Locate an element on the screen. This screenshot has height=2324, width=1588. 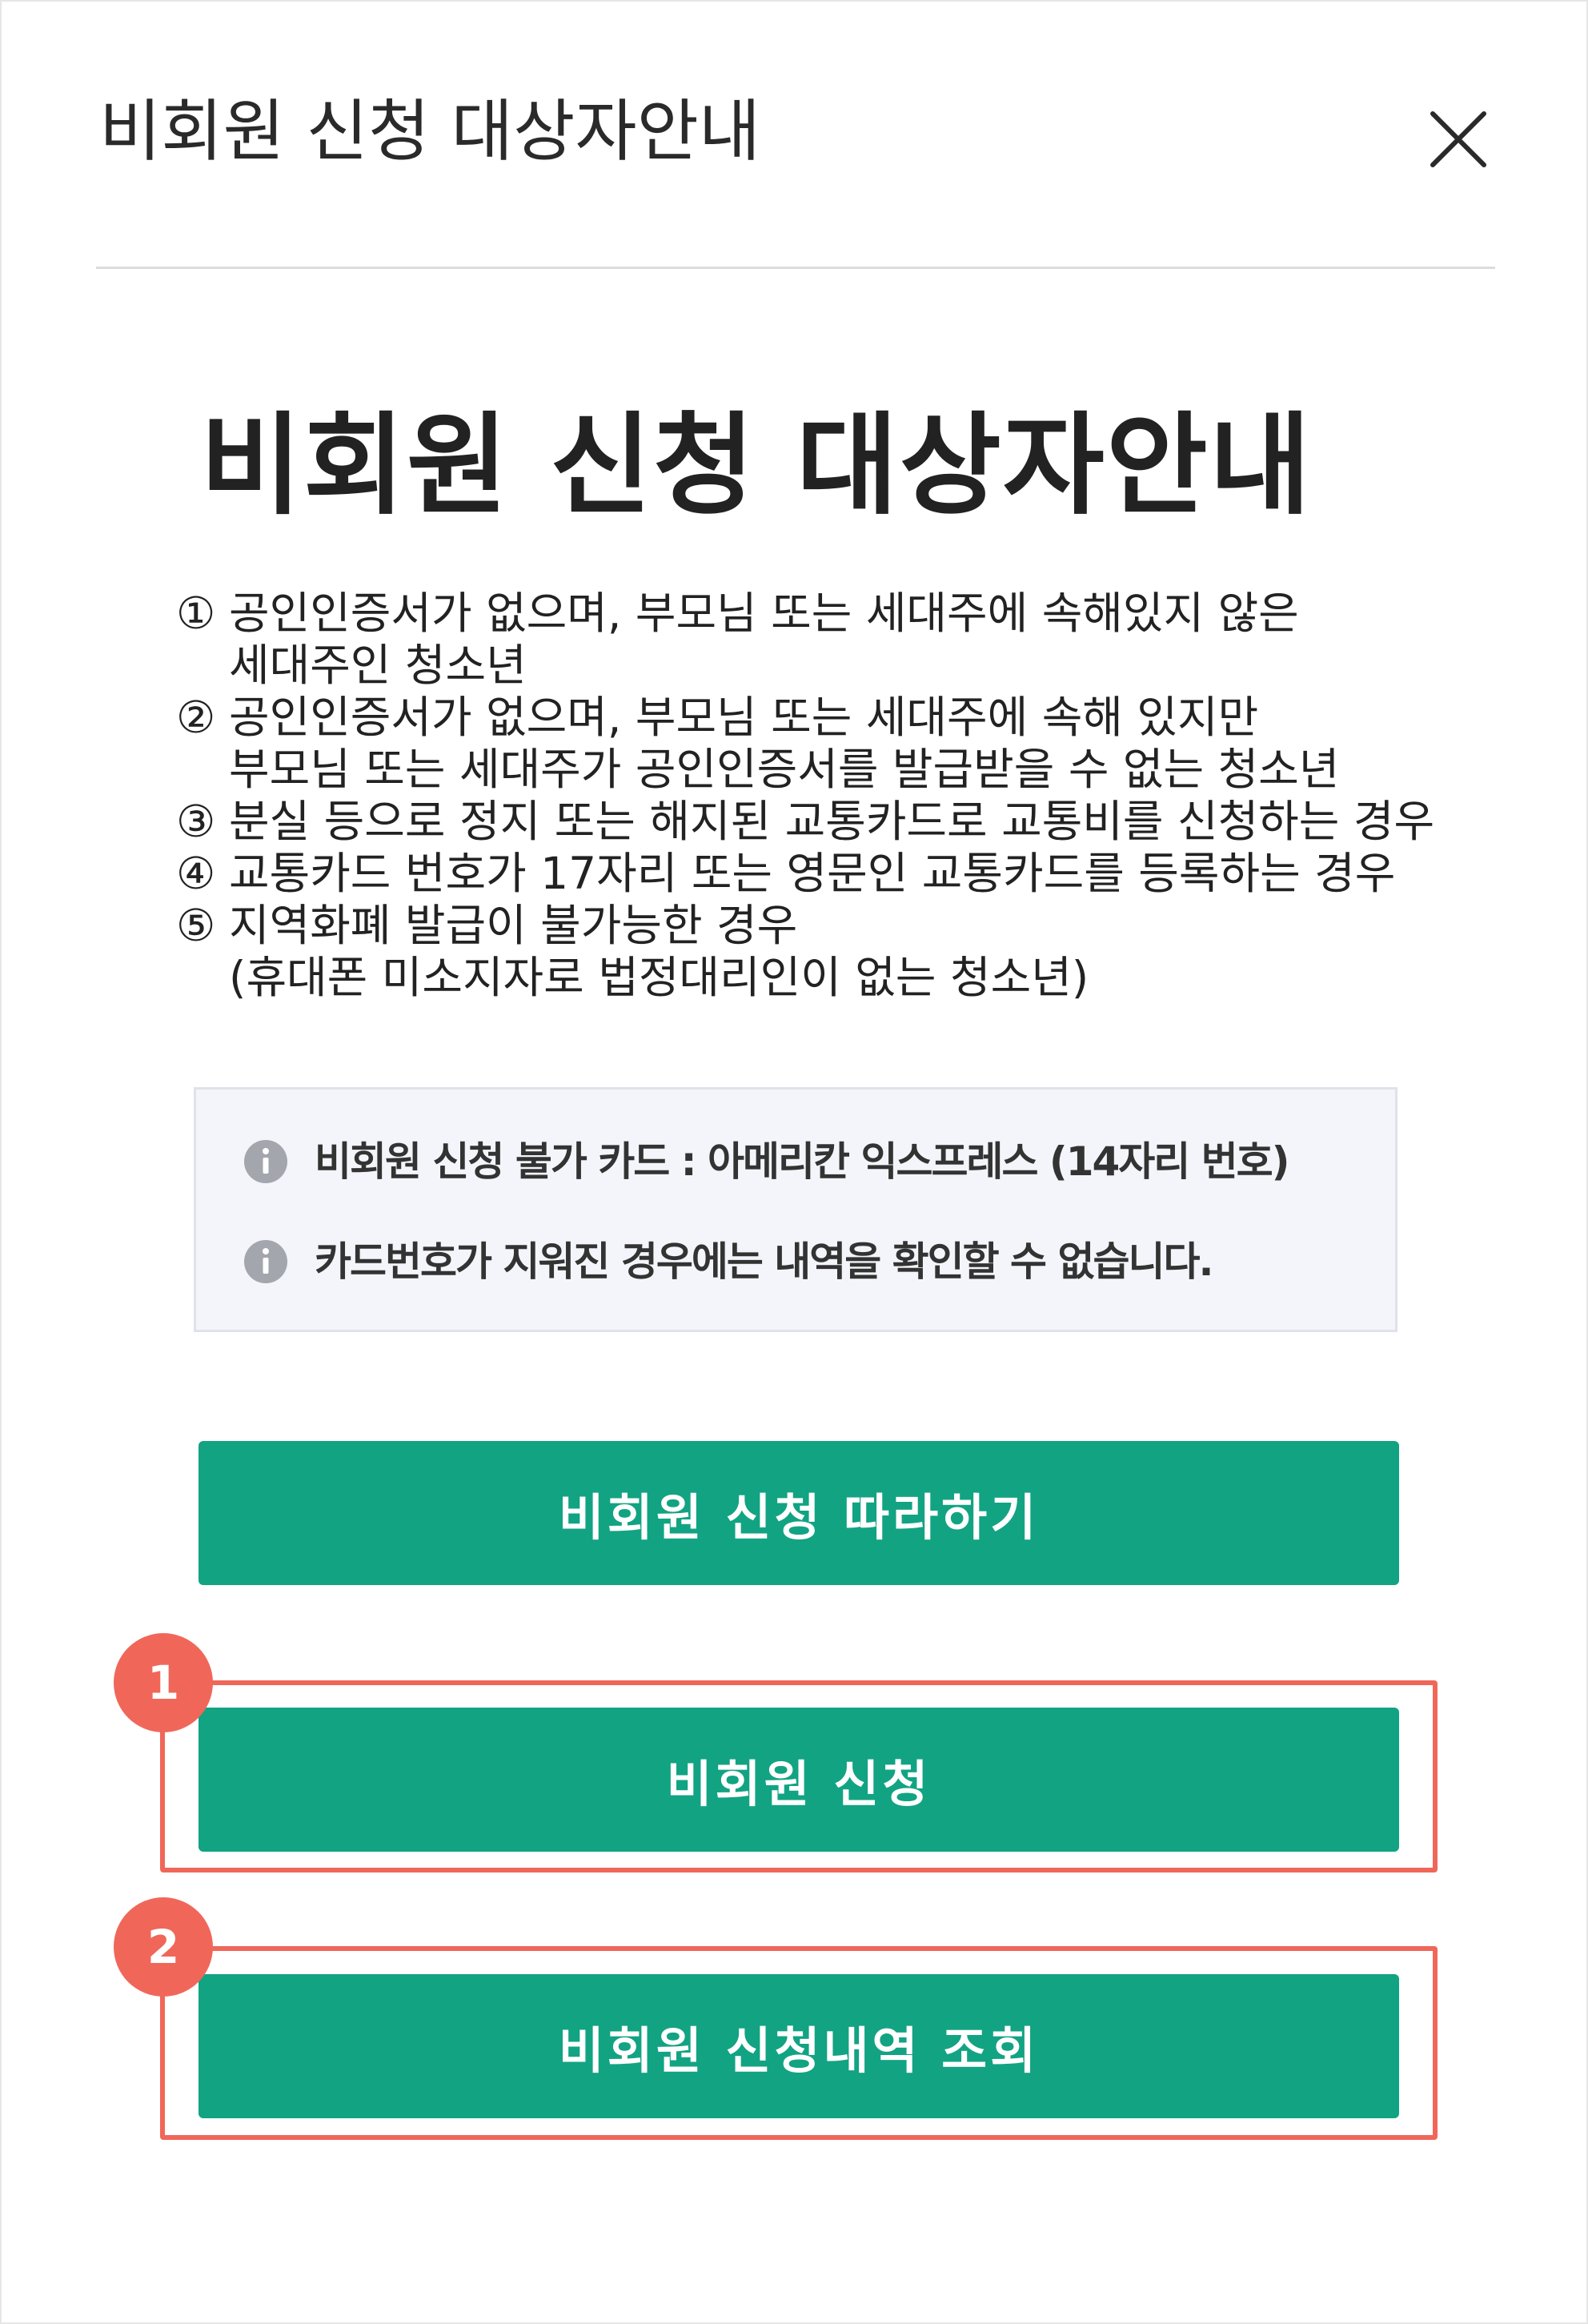
page-title: 비회원 신청 대상자안내 is located at coordinates (756, 465).